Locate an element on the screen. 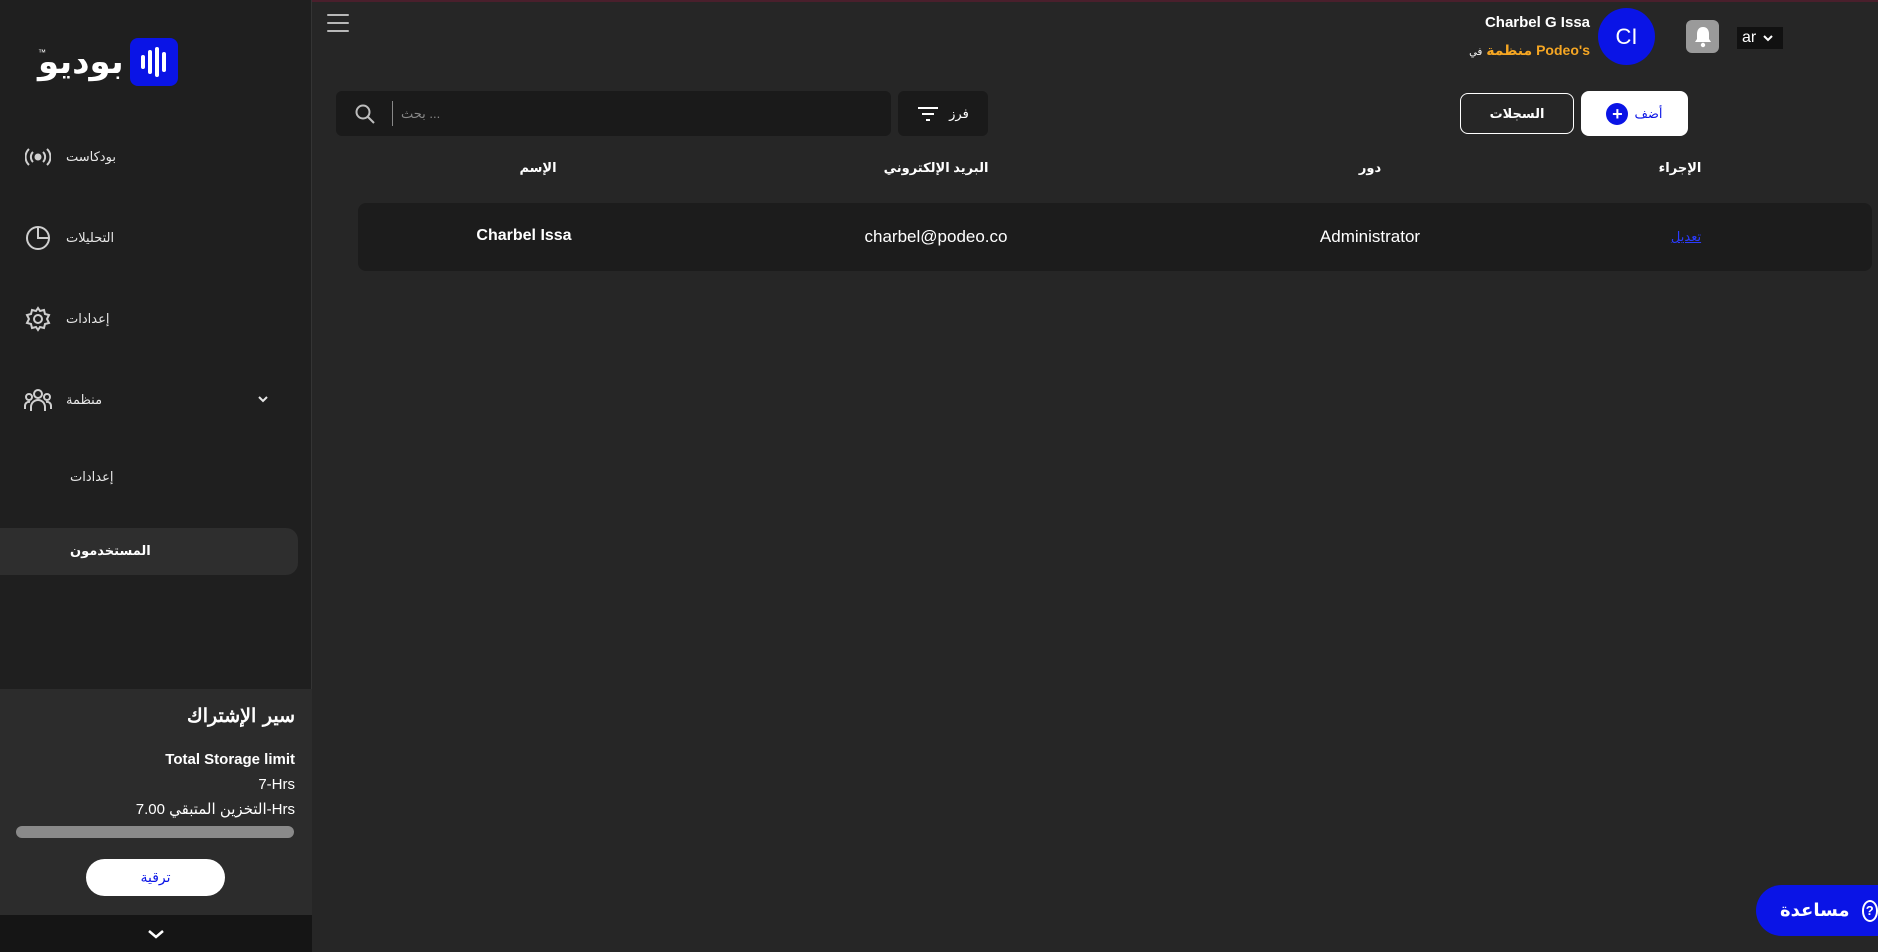 The width and height of the screenshot is (1878, 952). help-label: مساعدة is located at coordinates (1815, 910).